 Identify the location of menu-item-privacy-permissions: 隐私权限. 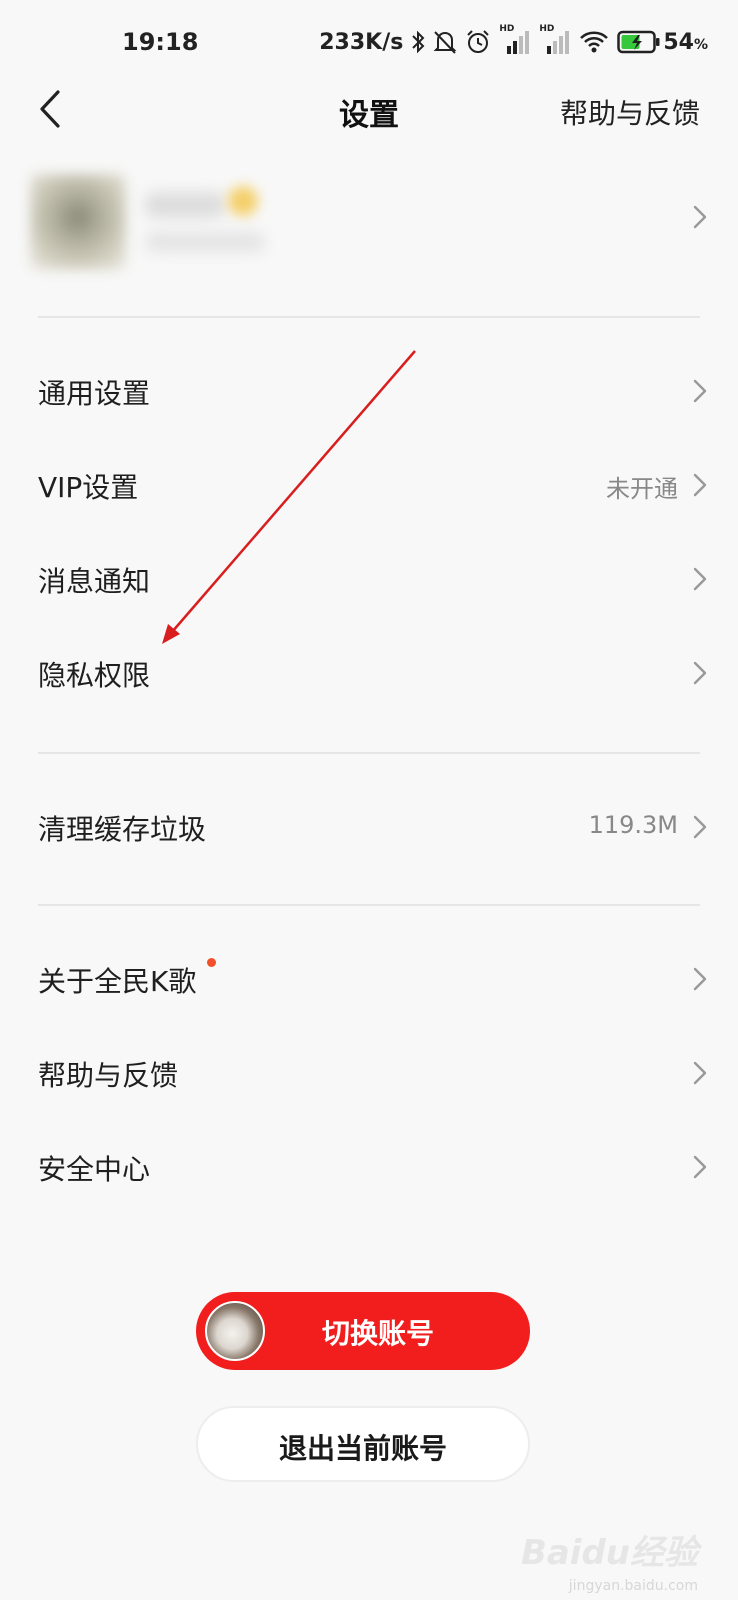
(369, 676).